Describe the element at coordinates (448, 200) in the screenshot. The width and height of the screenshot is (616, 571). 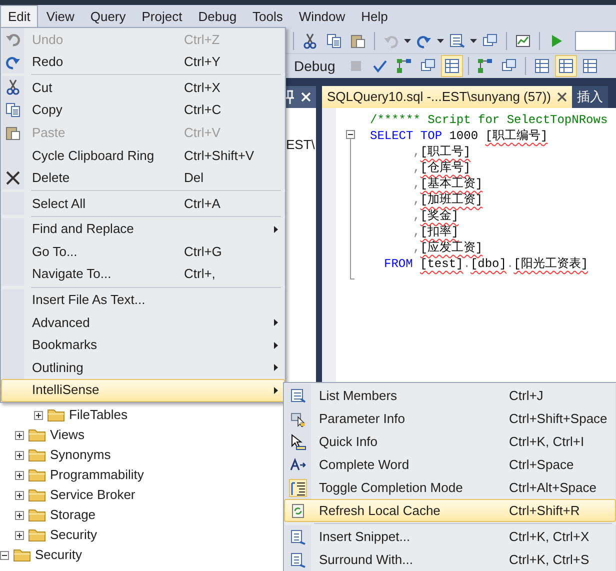
I see `code-line: ,[加班工资]` at that location.